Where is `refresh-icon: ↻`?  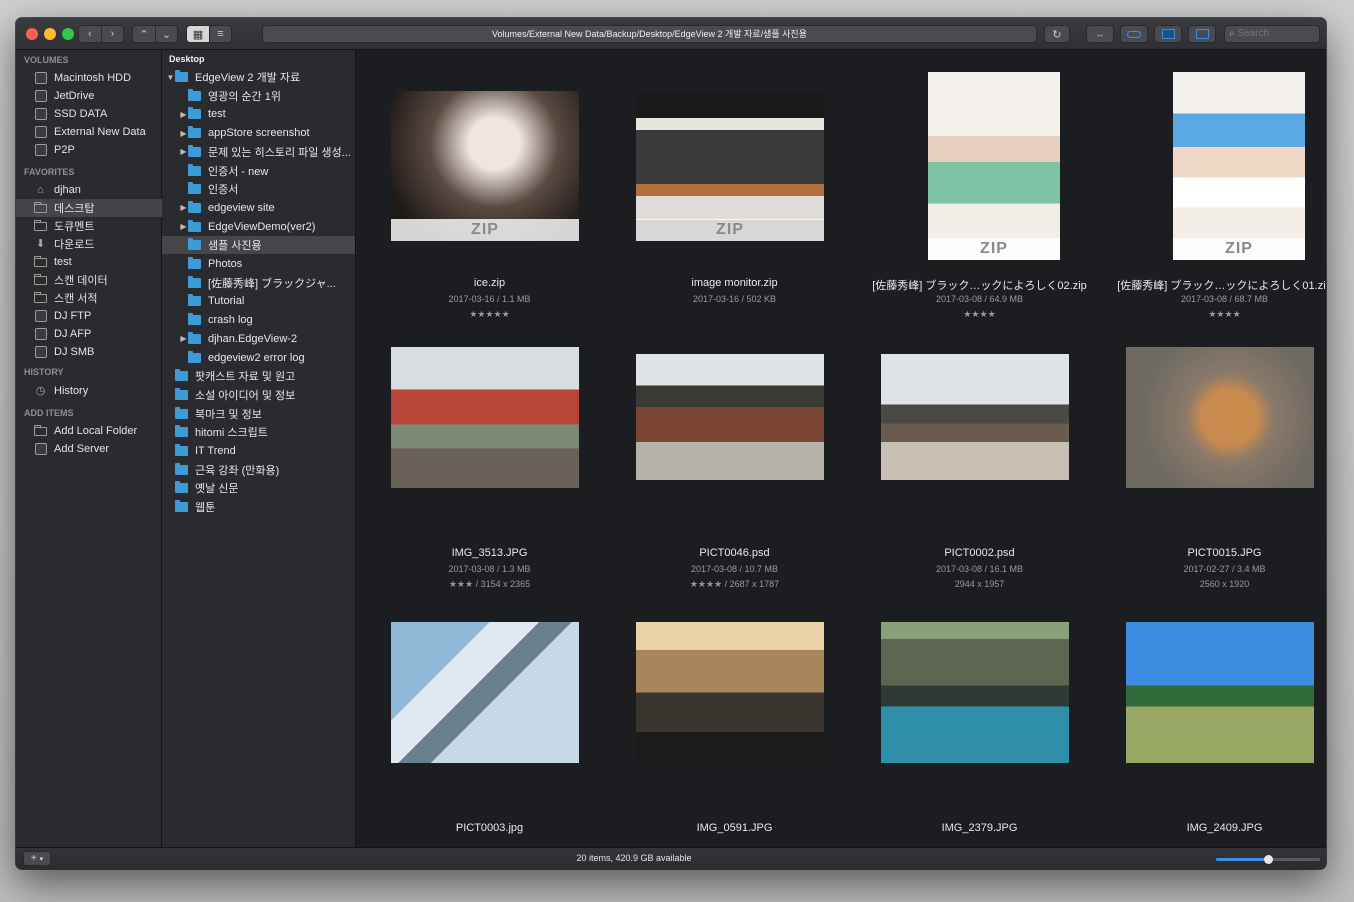 refresh-icon: ↻ is located at coordinates (1057, 34).